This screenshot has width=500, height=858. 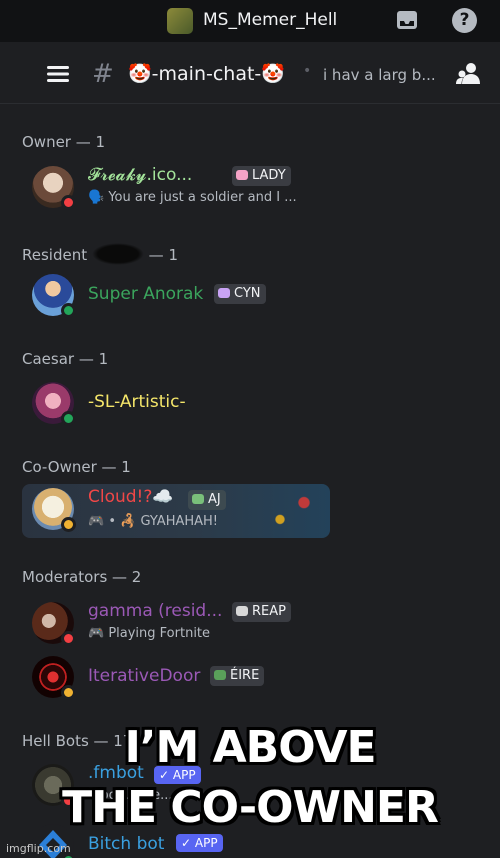 What do you see at coordinates (38, 848) in the screenshot?
I see `watermark: imgflip.com` at bounding box center [38, 848].